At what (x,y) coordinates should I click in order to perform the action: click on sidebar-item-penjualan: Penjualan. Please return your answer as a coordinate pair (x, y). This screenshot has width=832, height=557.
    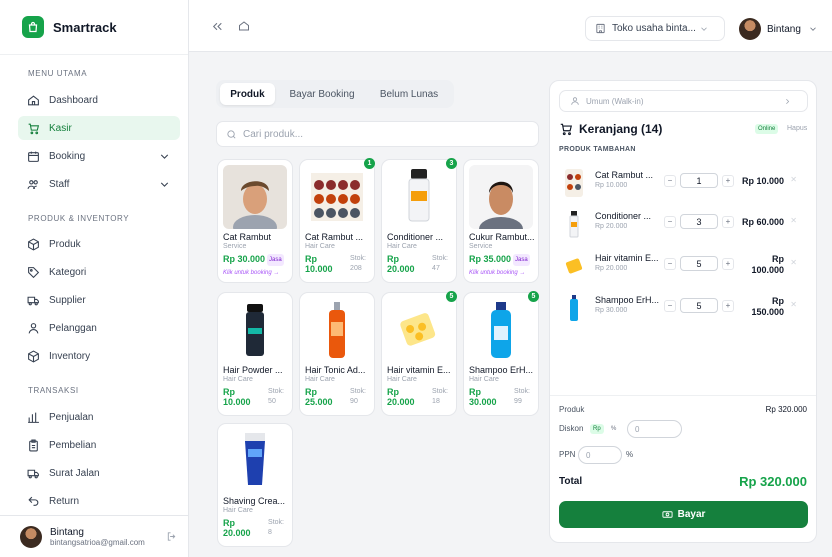
    Looking at the image, I should click on (99, 417).